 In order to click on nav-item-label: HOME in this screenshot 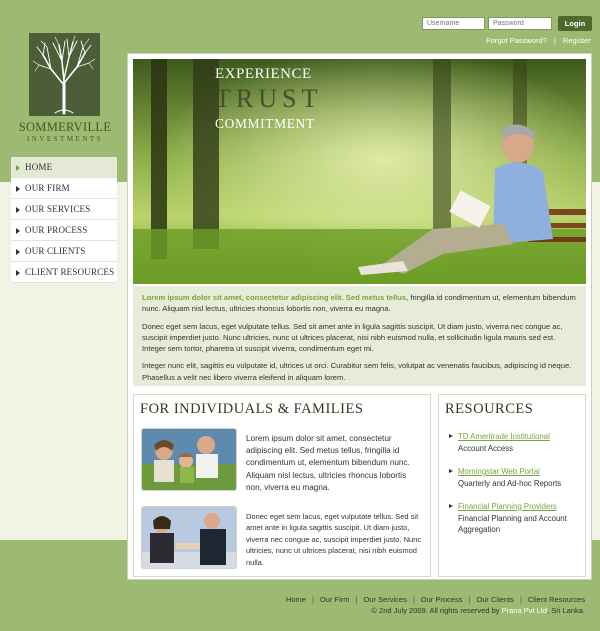, I will do `click(39, 167)`.